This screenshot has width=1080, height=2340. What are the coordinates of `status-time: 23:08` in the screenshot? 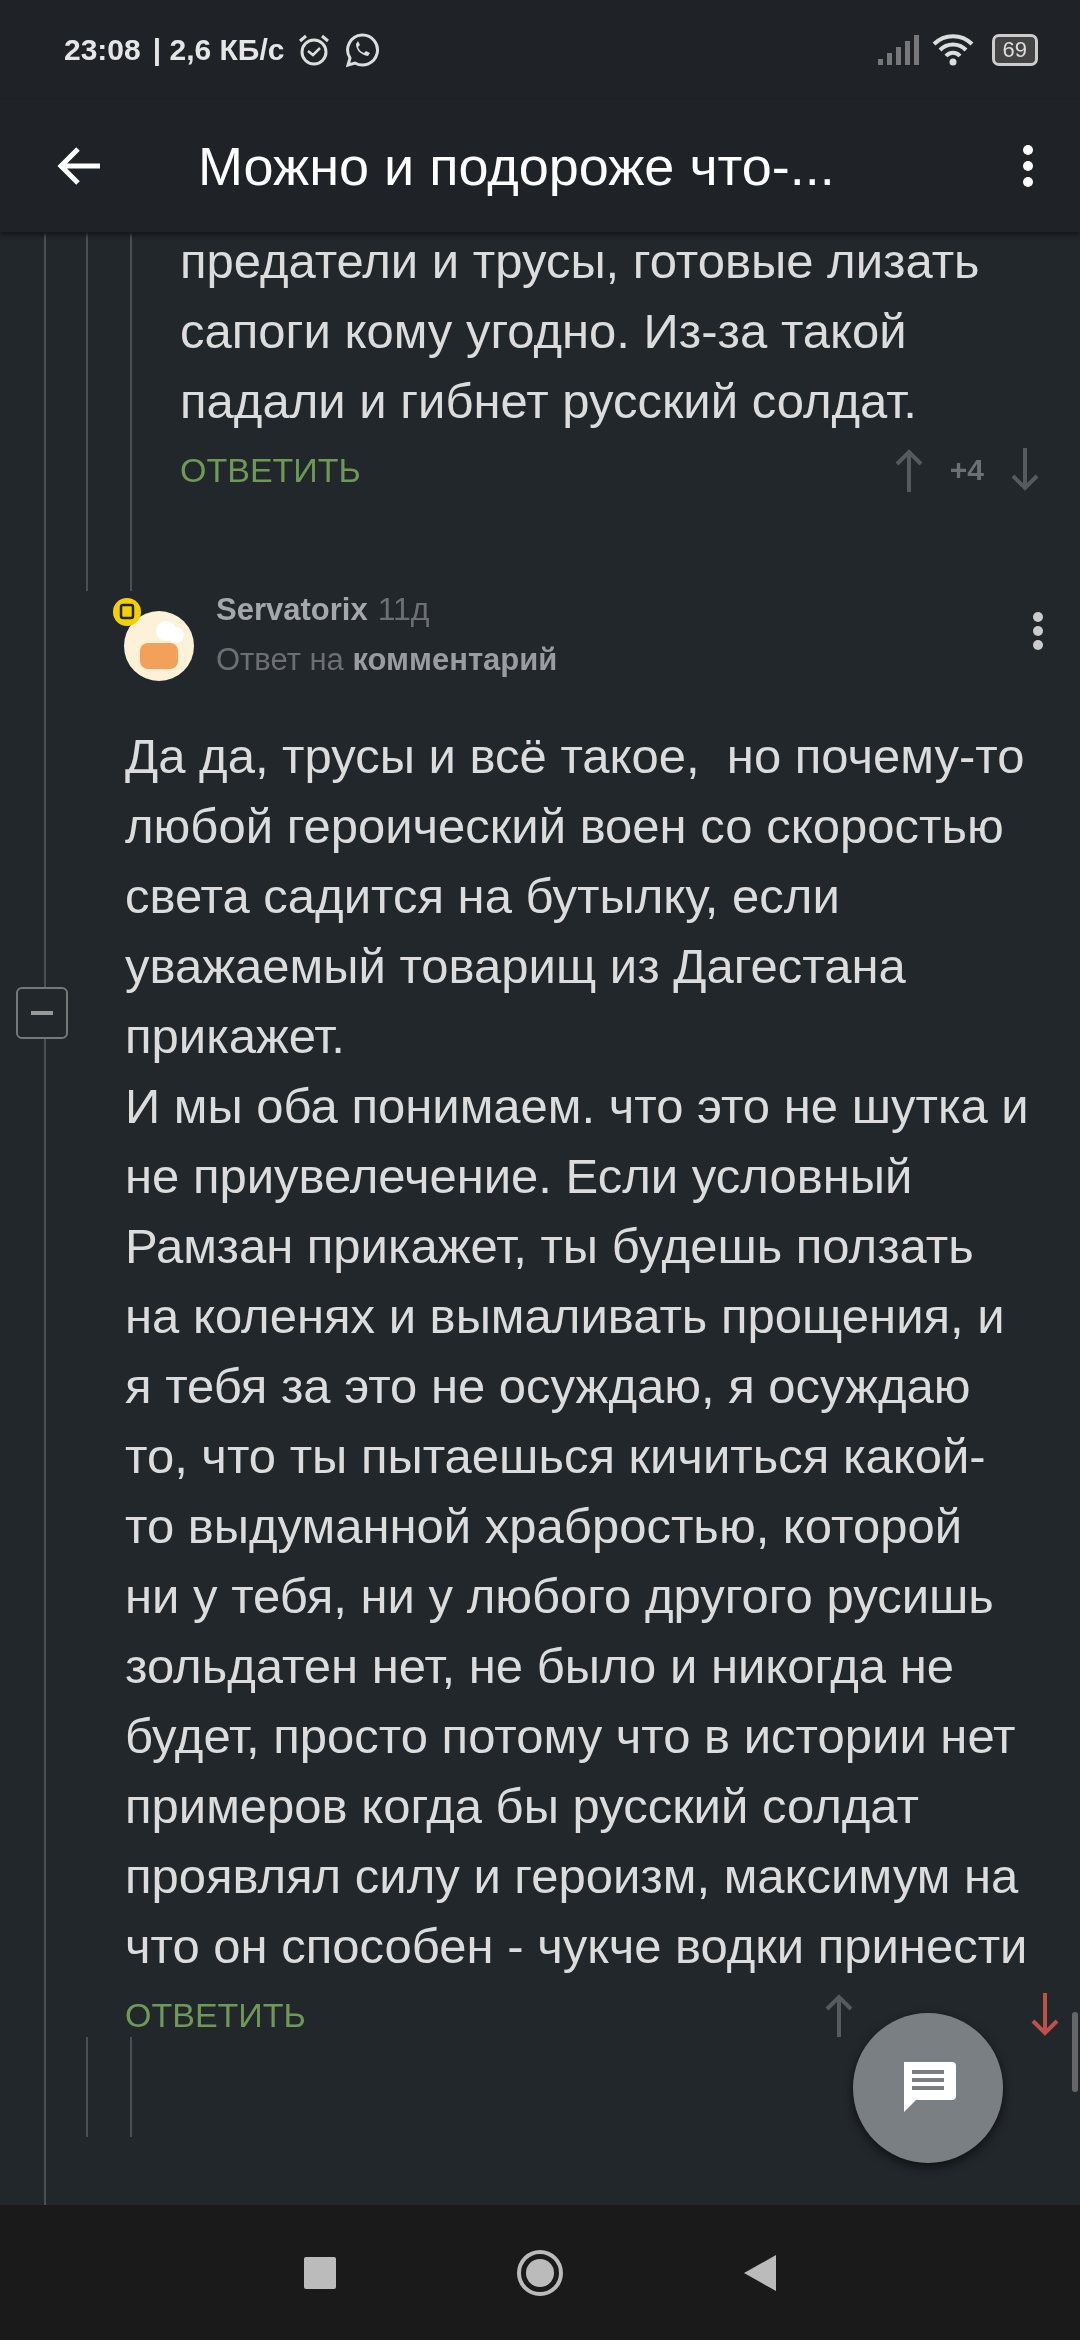 It's located at (102, 50).